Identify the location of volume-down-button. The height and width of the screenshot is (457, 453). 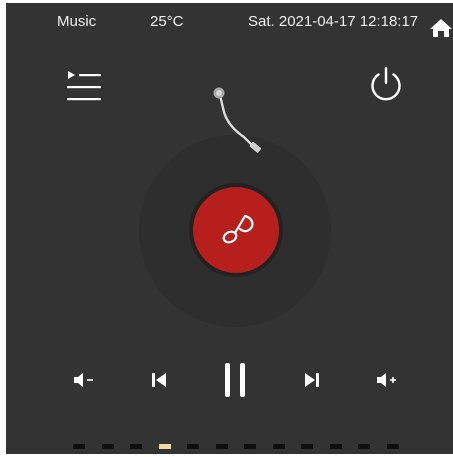
(84, 380).